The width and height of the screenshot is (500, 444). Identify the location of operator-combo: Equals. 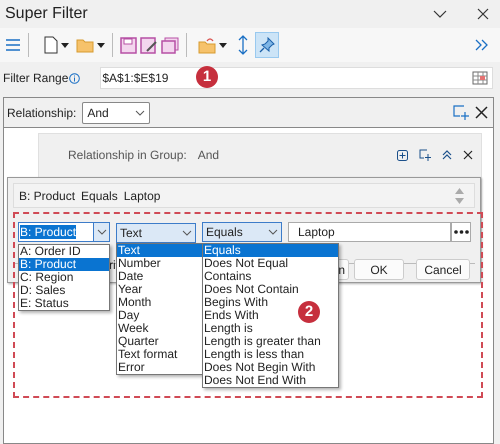
(242, 232).